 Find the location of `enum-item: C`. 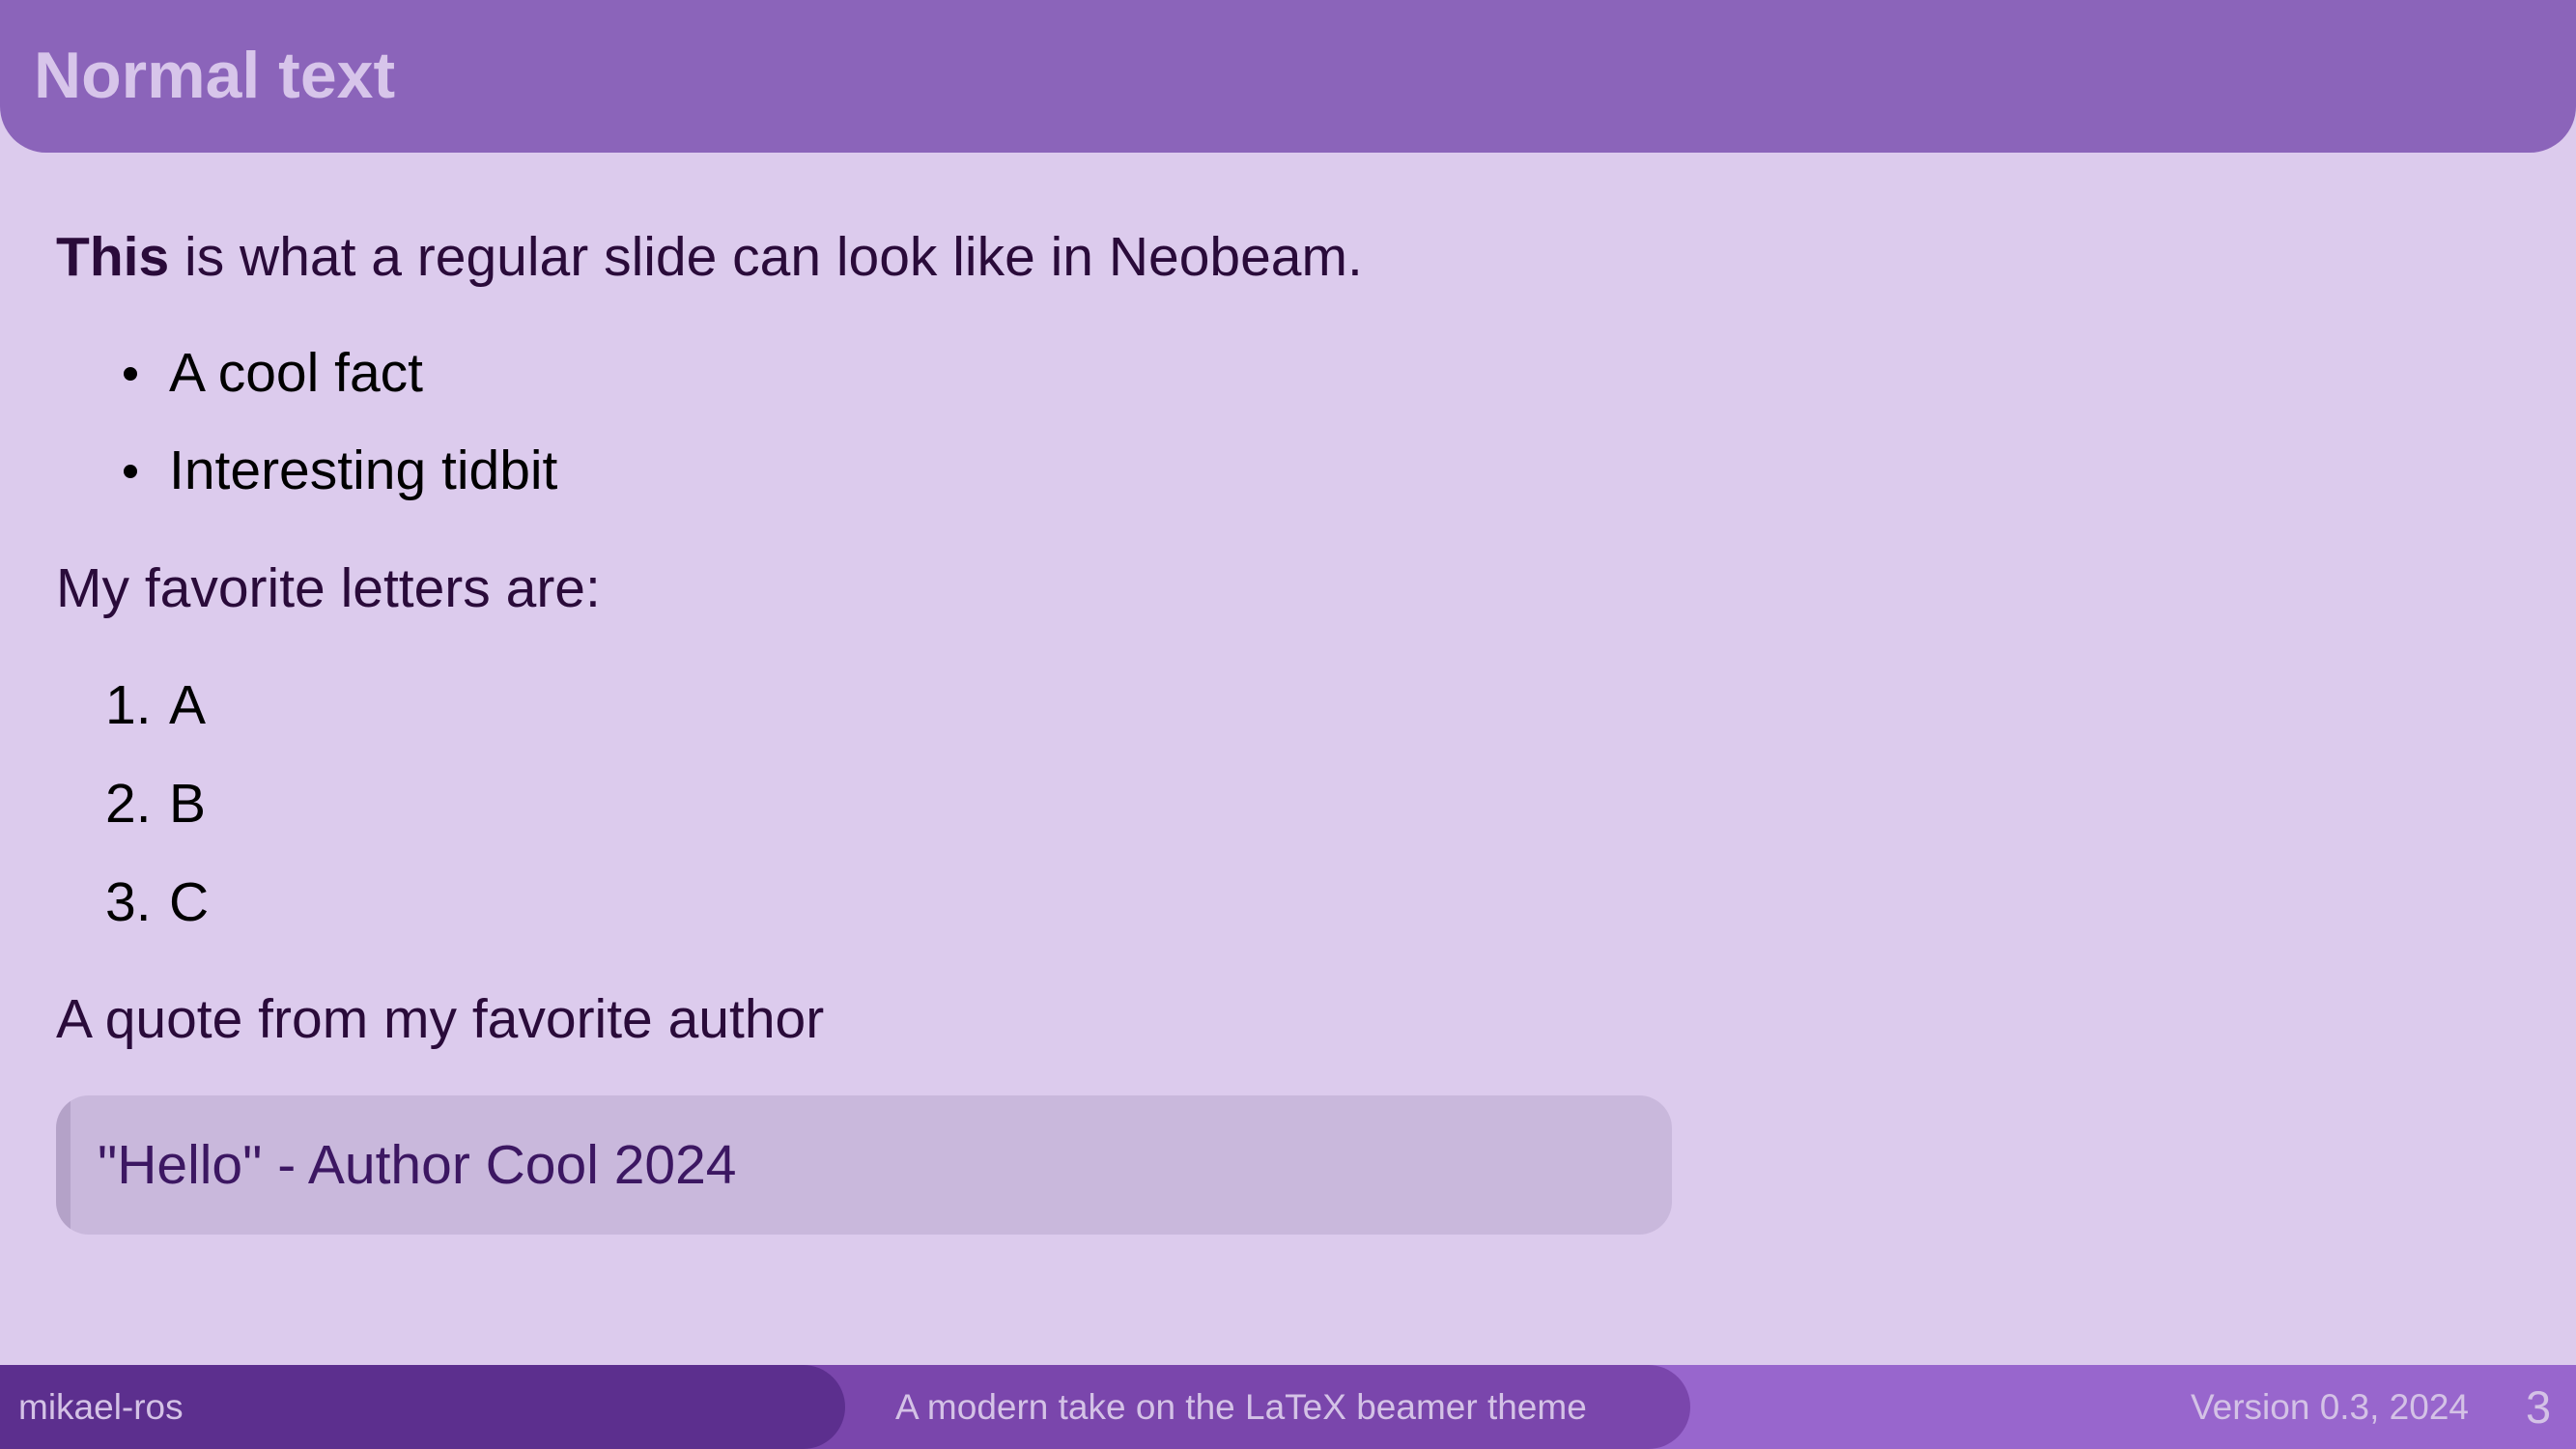

enum-item: C is located at coordinates (189, 902).